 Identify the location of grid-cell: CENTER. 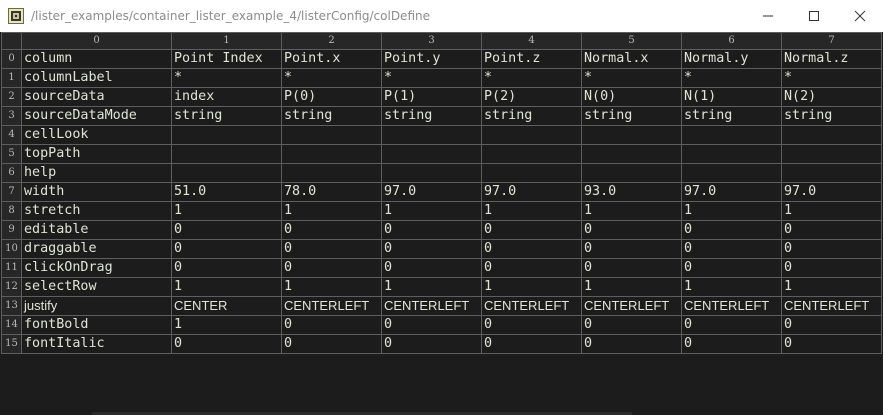
(226, 306).